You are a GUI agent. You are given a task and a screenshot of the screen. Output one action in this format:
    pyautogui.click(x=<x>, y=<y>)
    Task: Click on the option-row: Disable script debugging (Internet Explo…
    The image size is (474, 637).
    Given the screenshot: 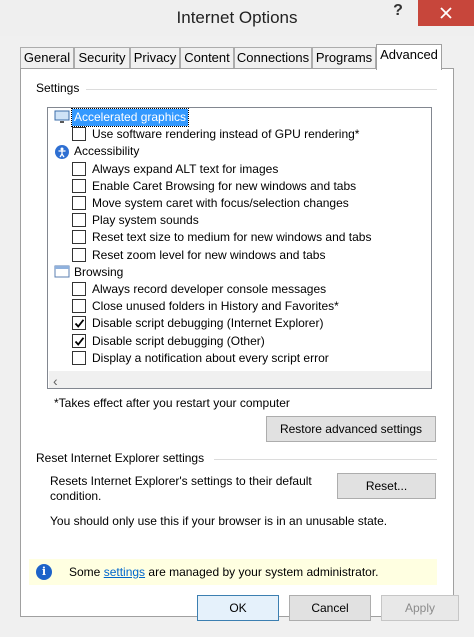 What is the action you would take?
    pyautogui.click(x=239, y=323)
    